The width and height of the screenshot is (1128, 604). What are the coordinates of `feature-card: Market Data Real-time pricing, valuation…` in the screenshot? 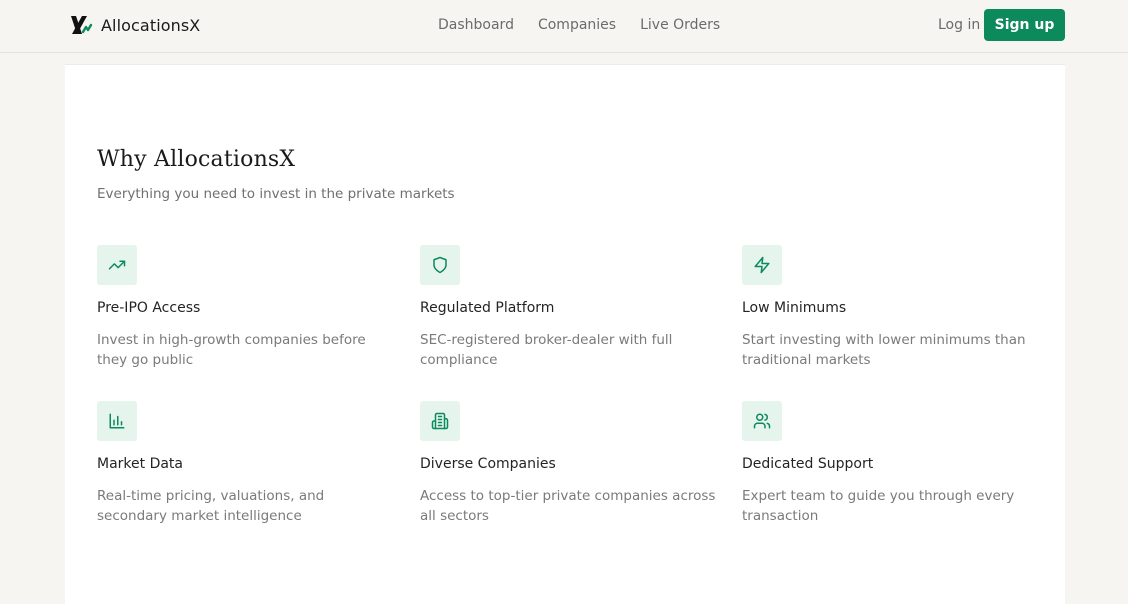 It's located at (247, 463).